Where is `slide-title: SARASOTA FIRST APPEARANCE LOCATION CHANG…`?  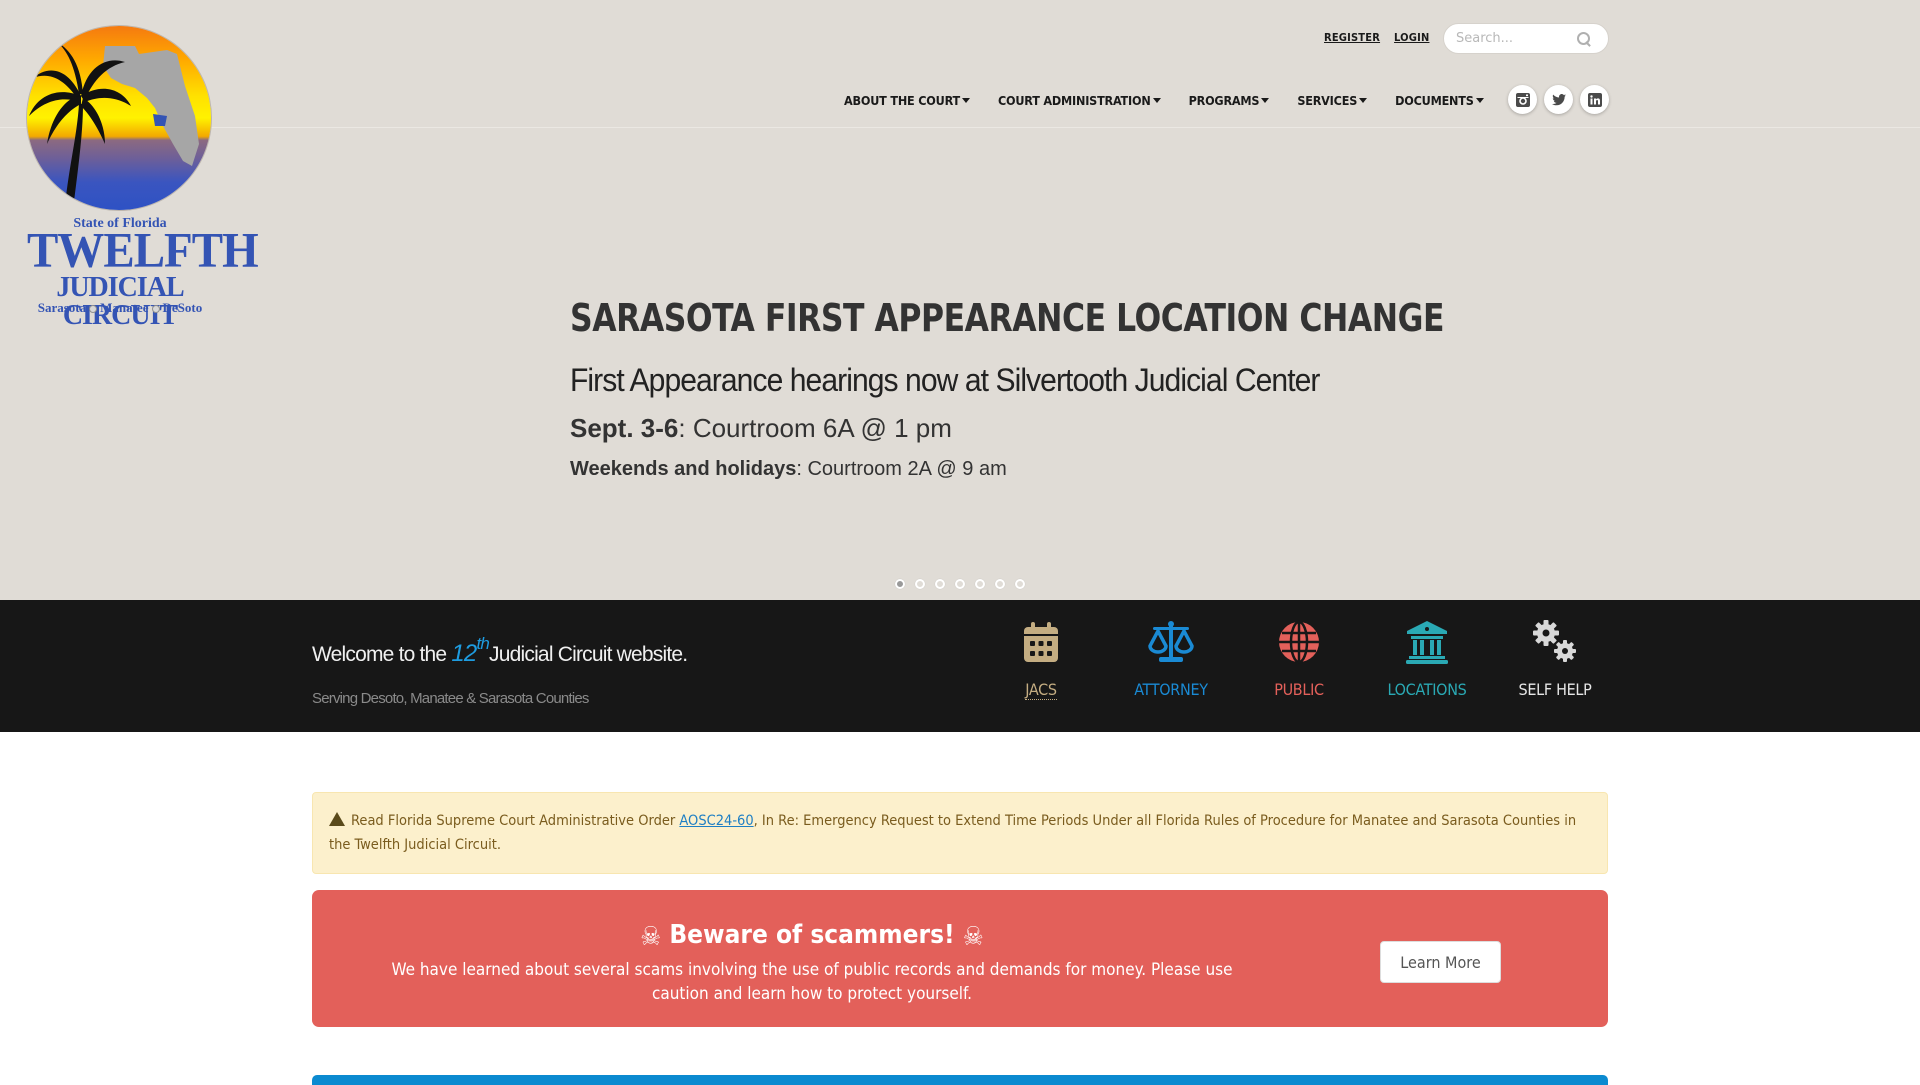 slide-title: SARASOTA FIRST APPEARANCE LOCATION CHANG… is located at coordinates (1007, 318).